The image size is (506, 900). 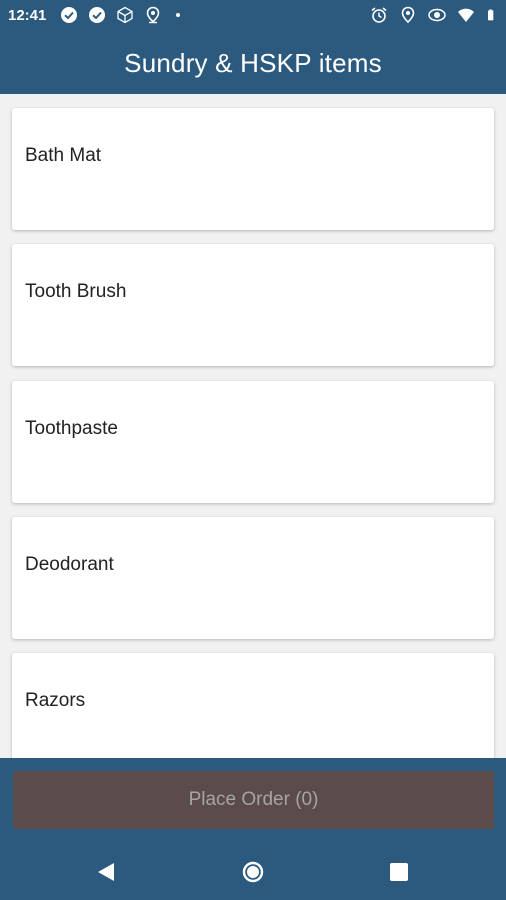 I want to click on list-item: Tooth Brush, so click(x=253, y=305).